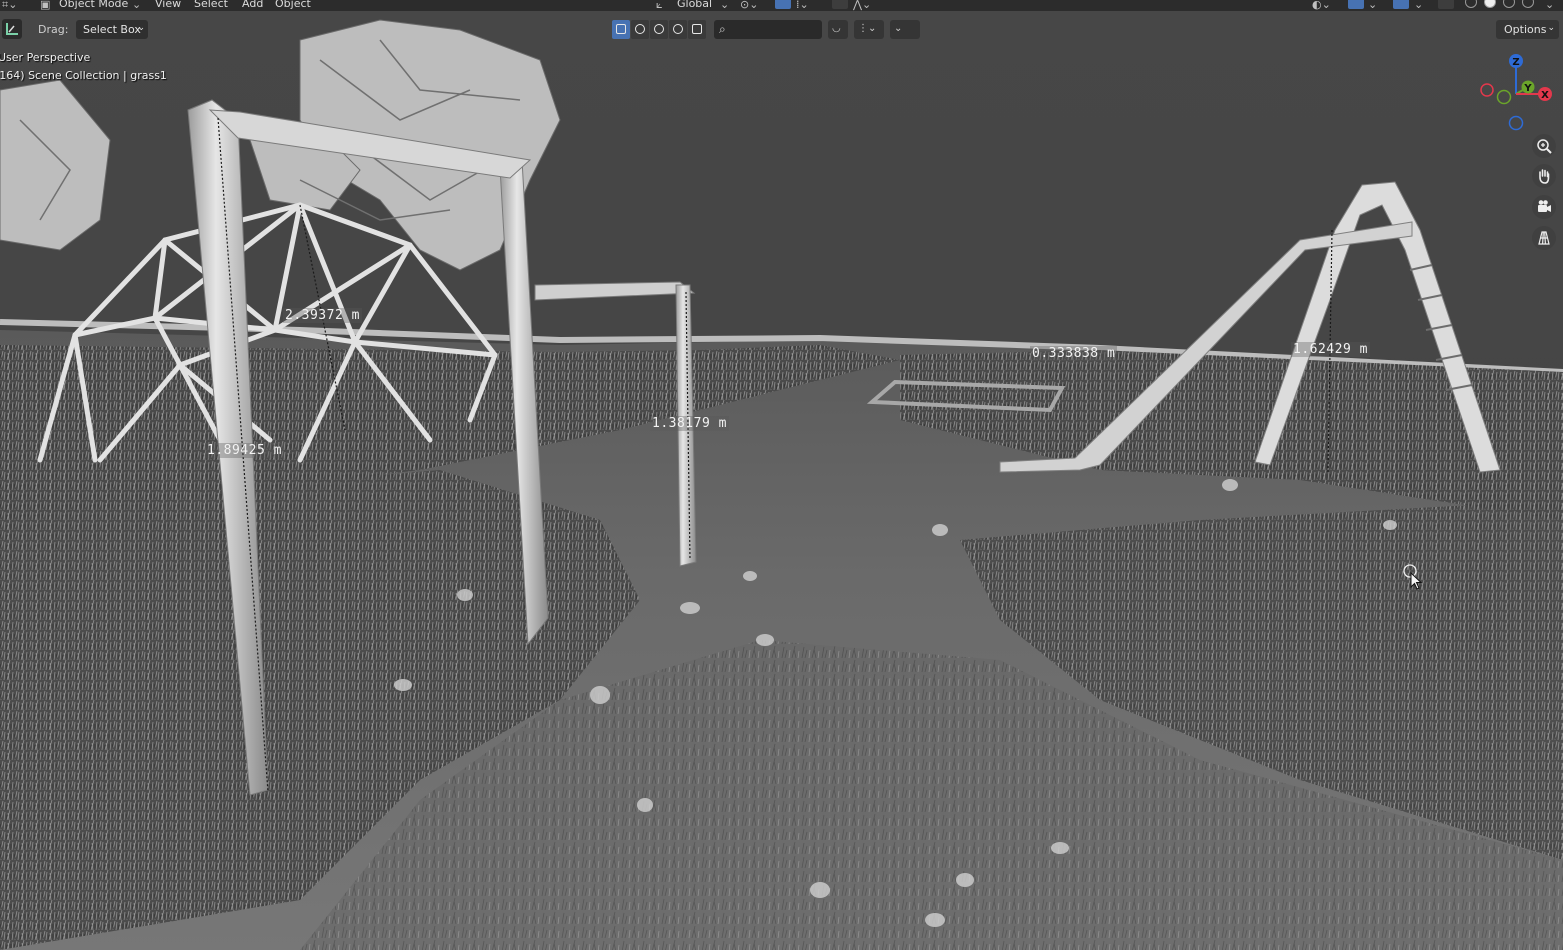  I want to click on select-invert-toggle, so click(678, 29).